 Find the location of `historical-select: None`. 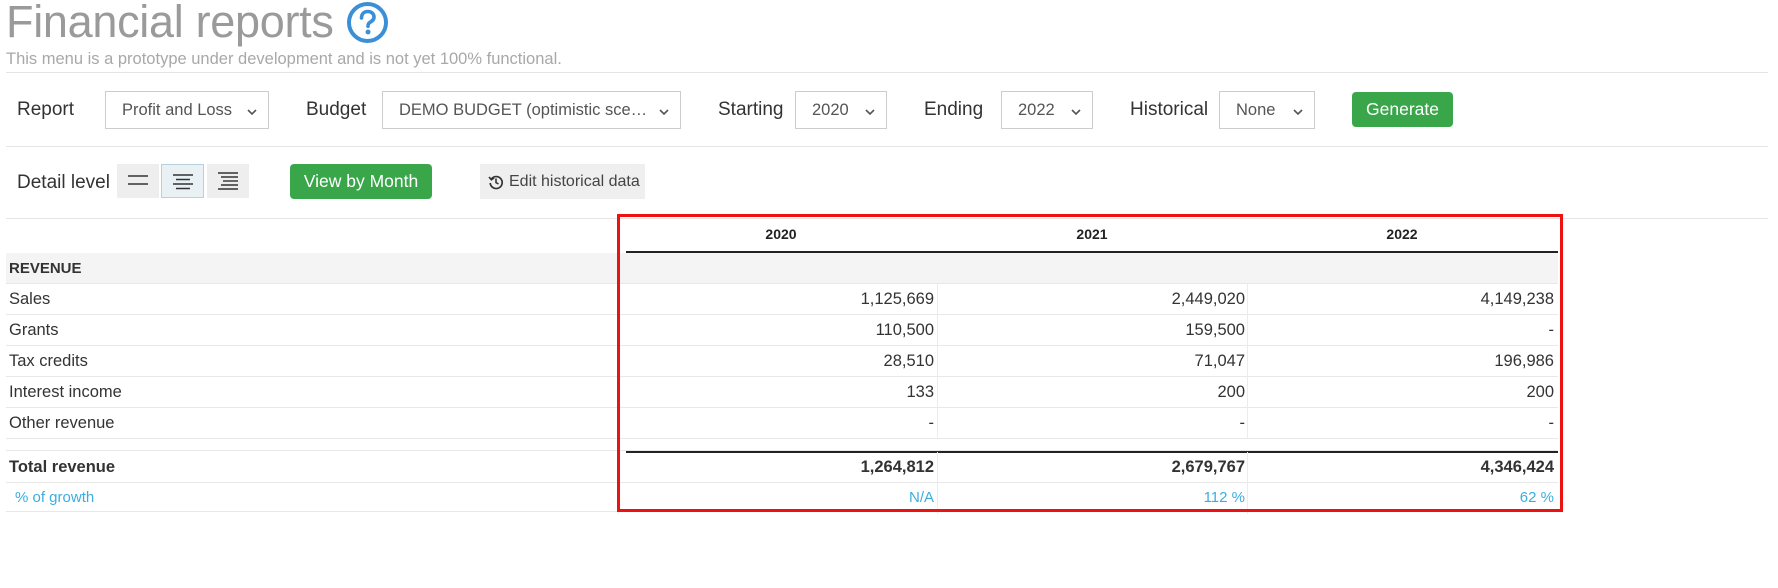

historical-select: None is located at coordinates (1267, 110).